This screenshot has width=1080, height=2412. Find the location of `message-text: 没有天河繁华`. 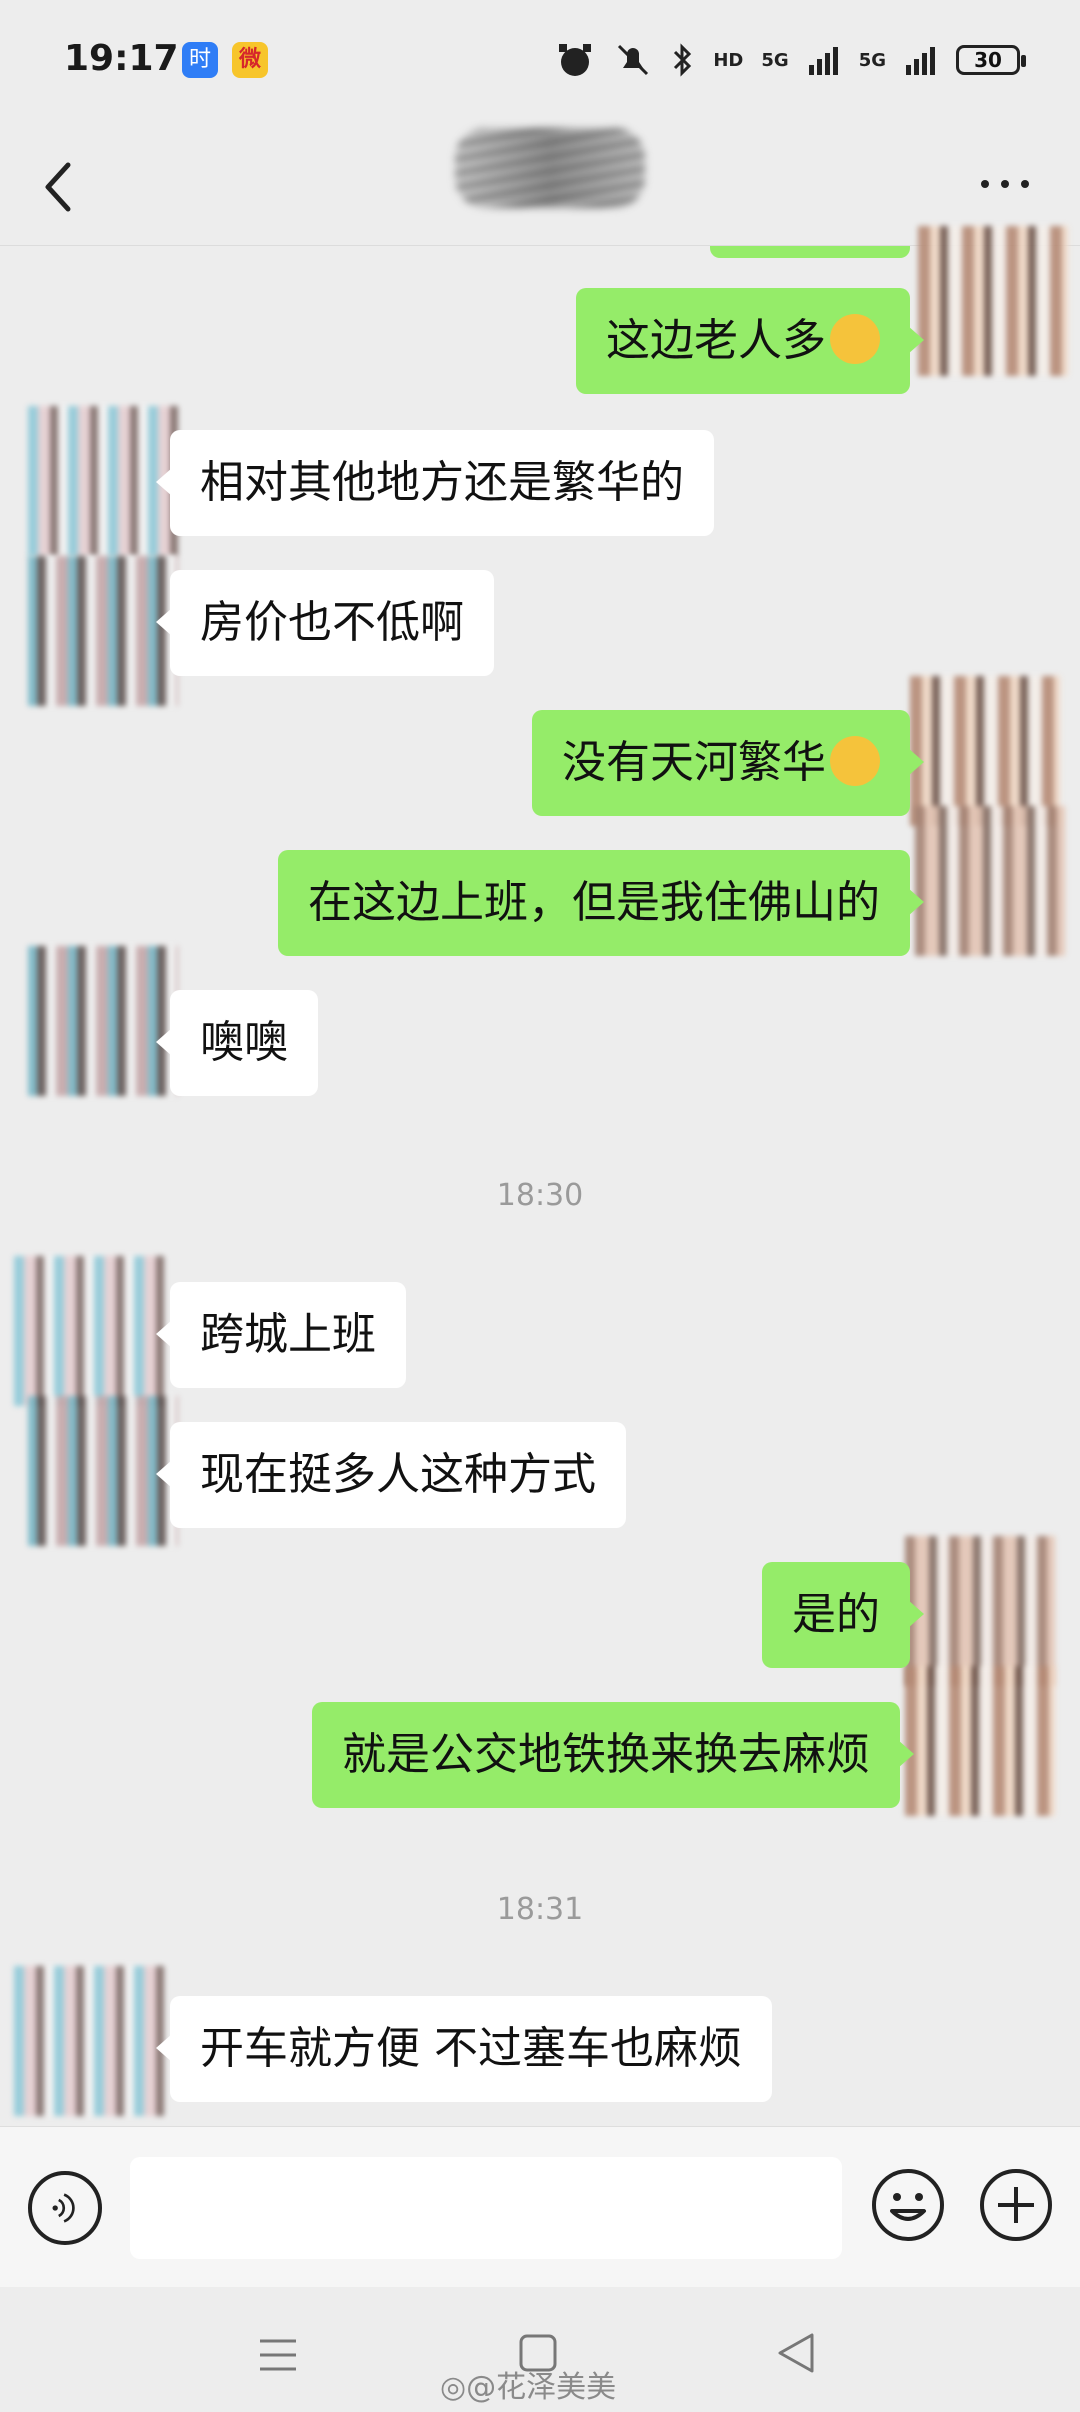

message-text: 没有天河繁华 is located at coordinates (694, 762).